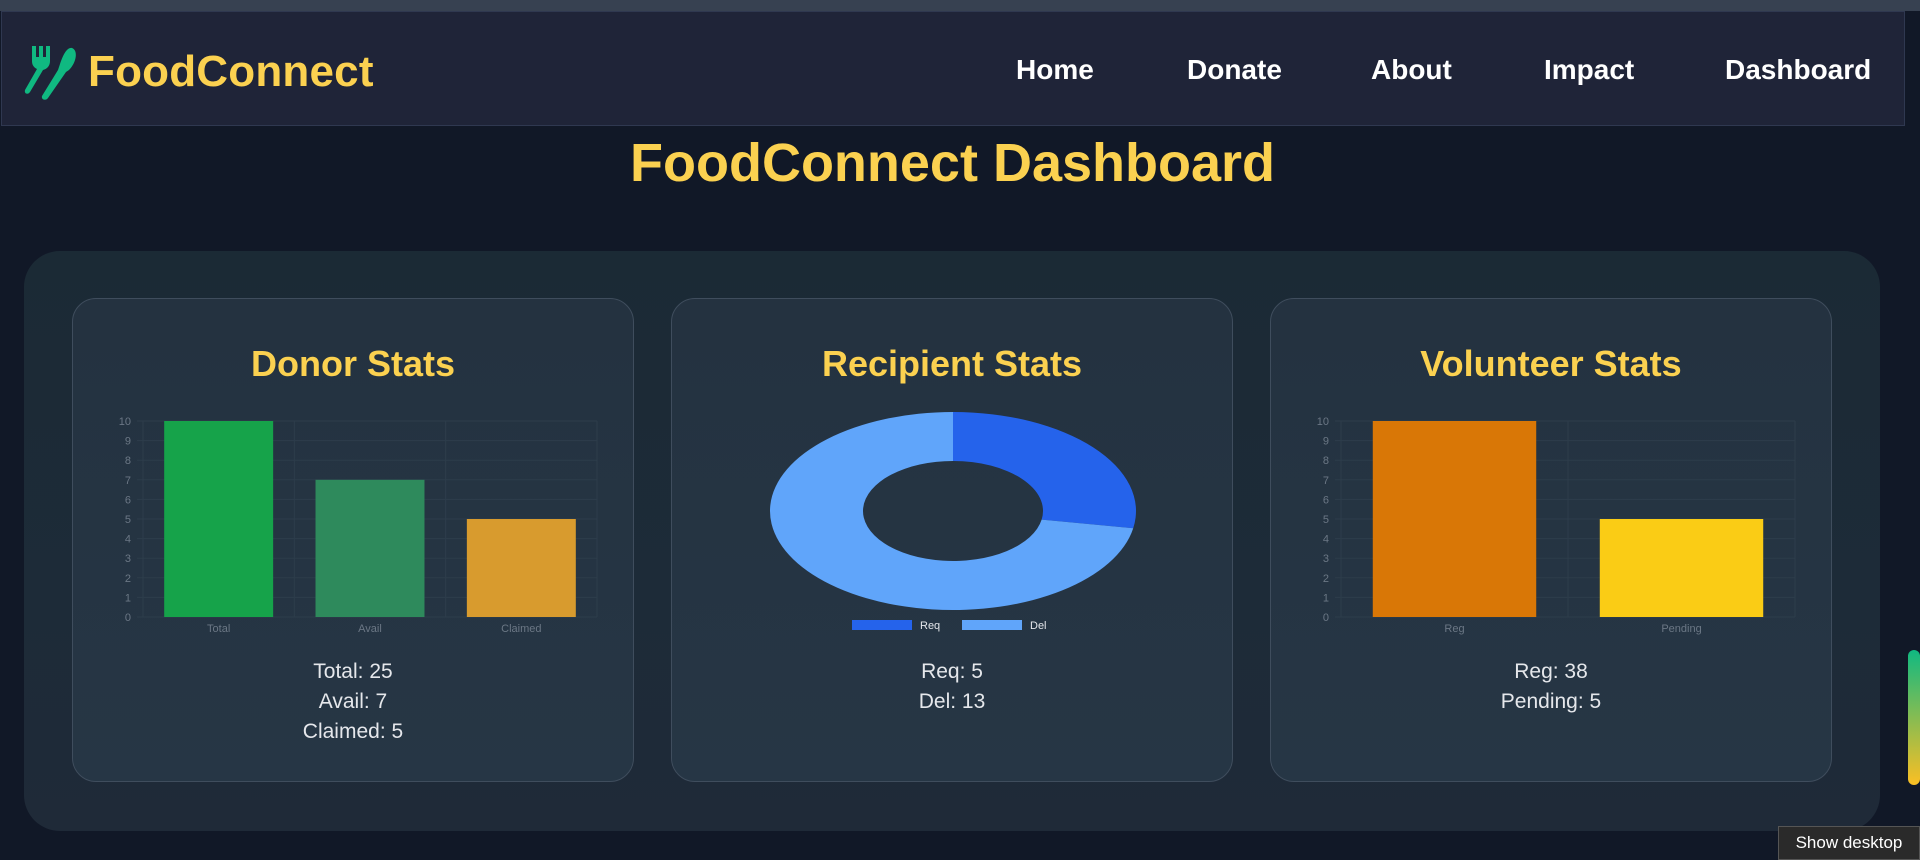 The image size is (1920, 860). I want to click on donor-chart-y-tick-label: 7, so click(128, 481).